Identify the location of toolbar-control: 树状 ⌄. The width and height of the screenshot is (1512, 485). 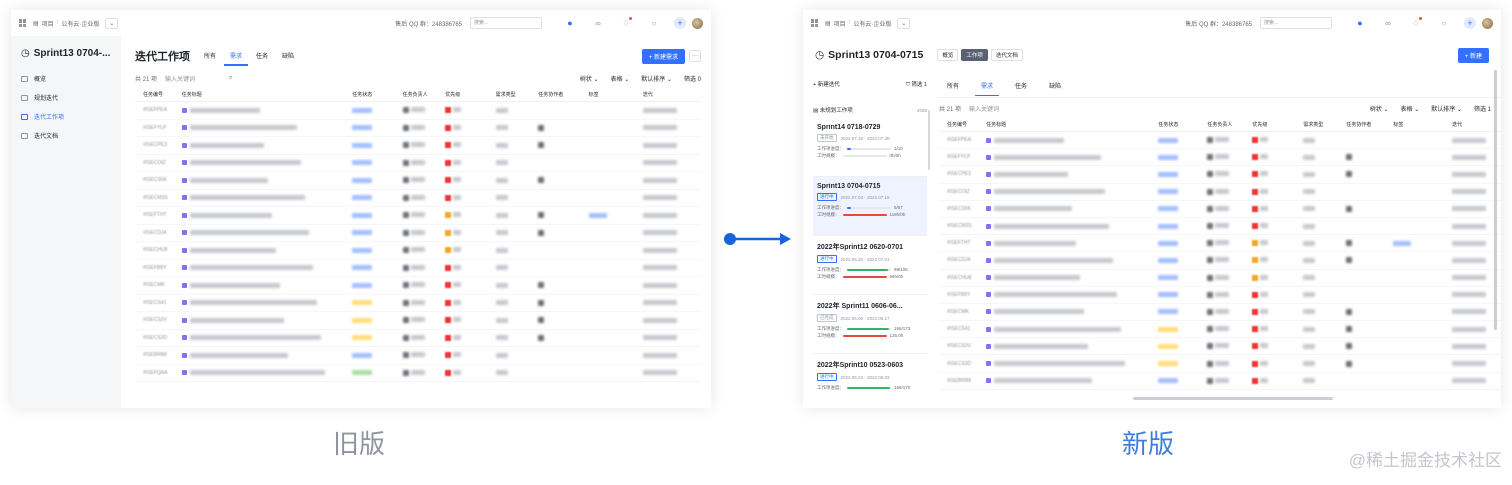
(1379, 108).